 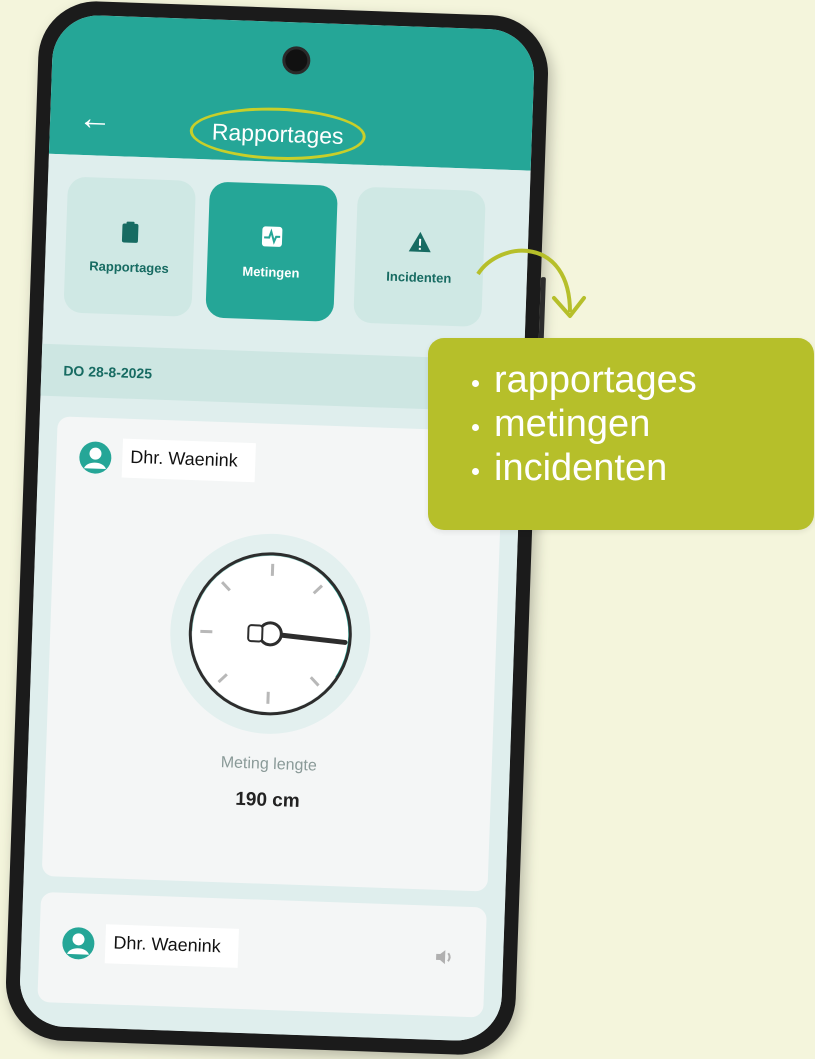 What do you see at coordinates (272, 236) in the screenshot?
I see `heart-monitor-icon` at bounding box center [272, 236].